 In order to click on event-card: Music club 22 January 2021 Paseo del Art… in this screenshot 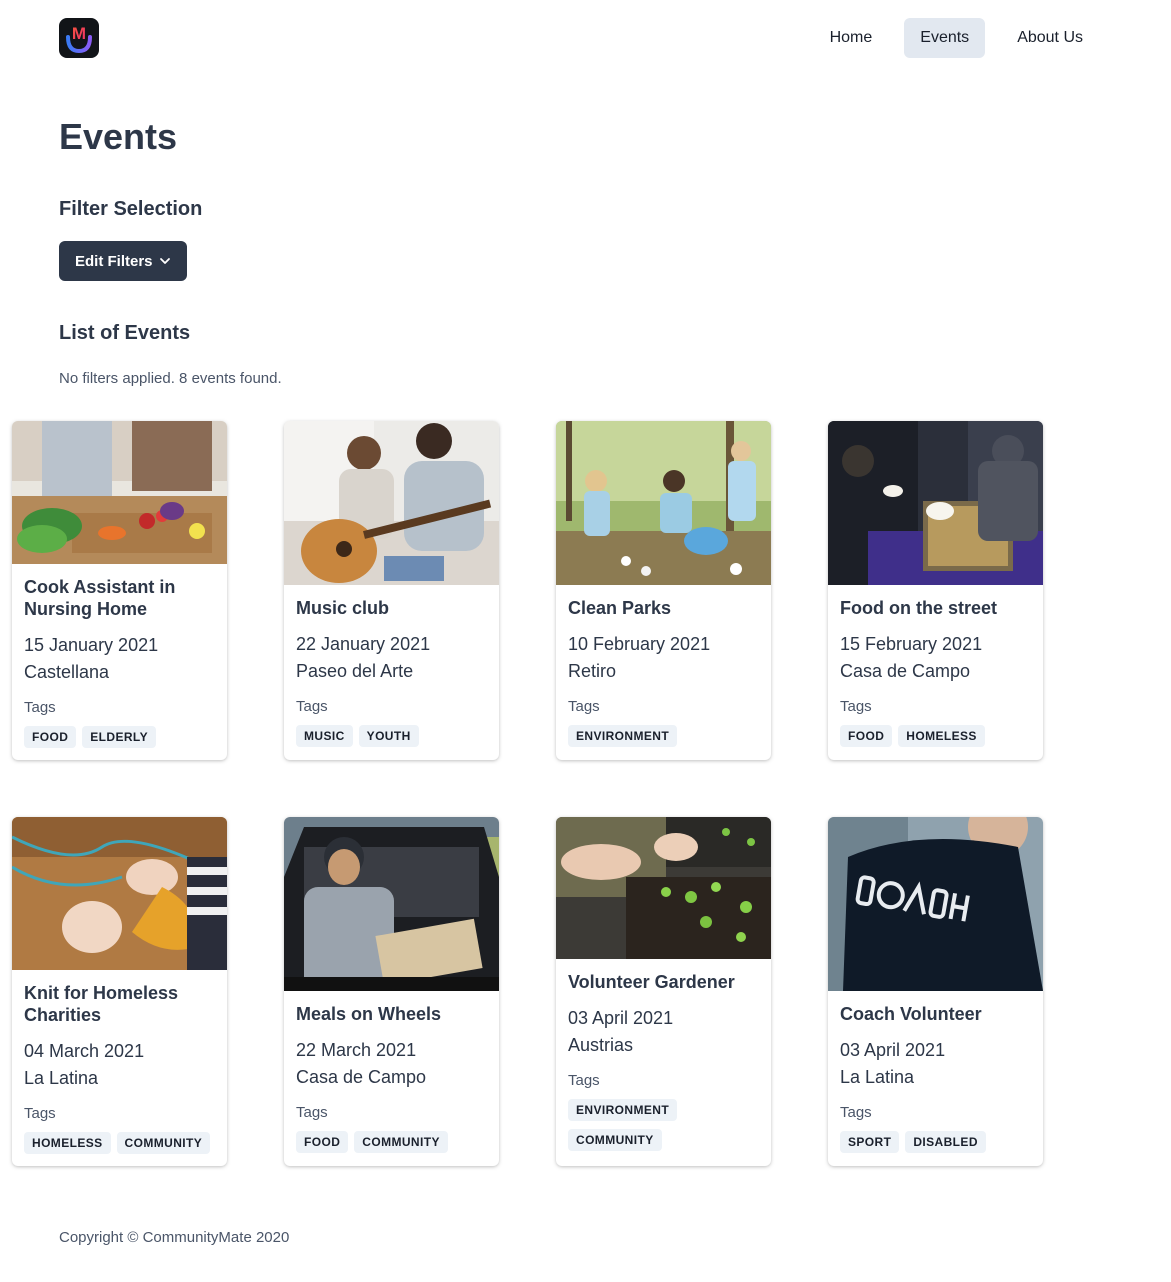, I will do `click(391, 590)`.